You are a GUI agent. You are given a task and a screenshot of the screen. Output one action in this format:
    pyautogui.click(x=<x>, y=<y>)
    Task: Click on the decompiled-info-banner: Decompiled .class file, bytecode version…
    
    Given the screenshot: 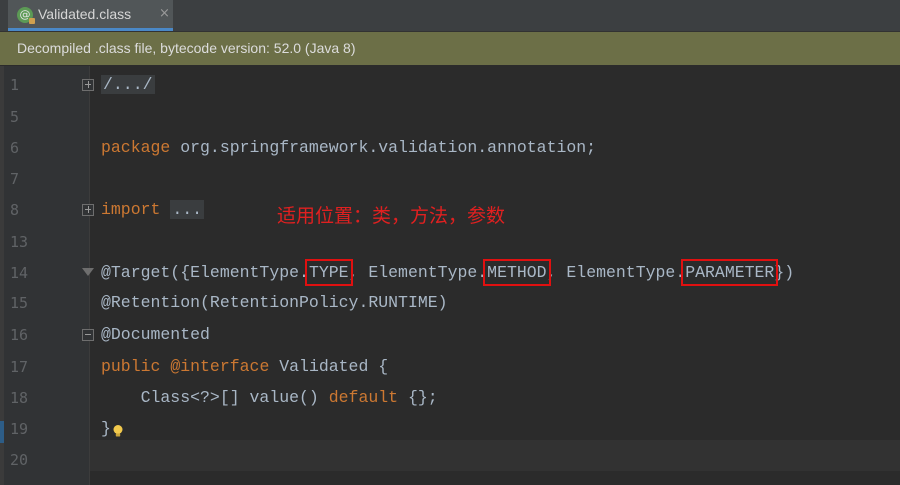 What is the action you would take?
    pyautogui.click(x=450, y=48)
    